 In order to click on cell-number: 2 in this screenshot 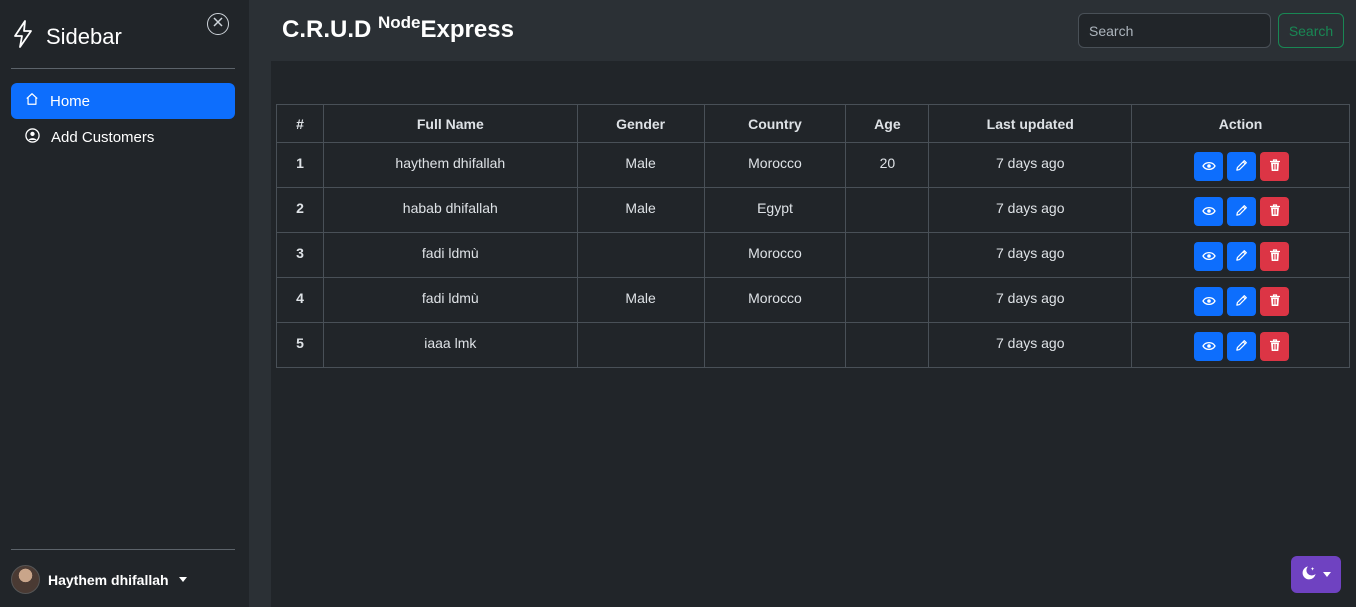, I will do `click(300, 210)`.